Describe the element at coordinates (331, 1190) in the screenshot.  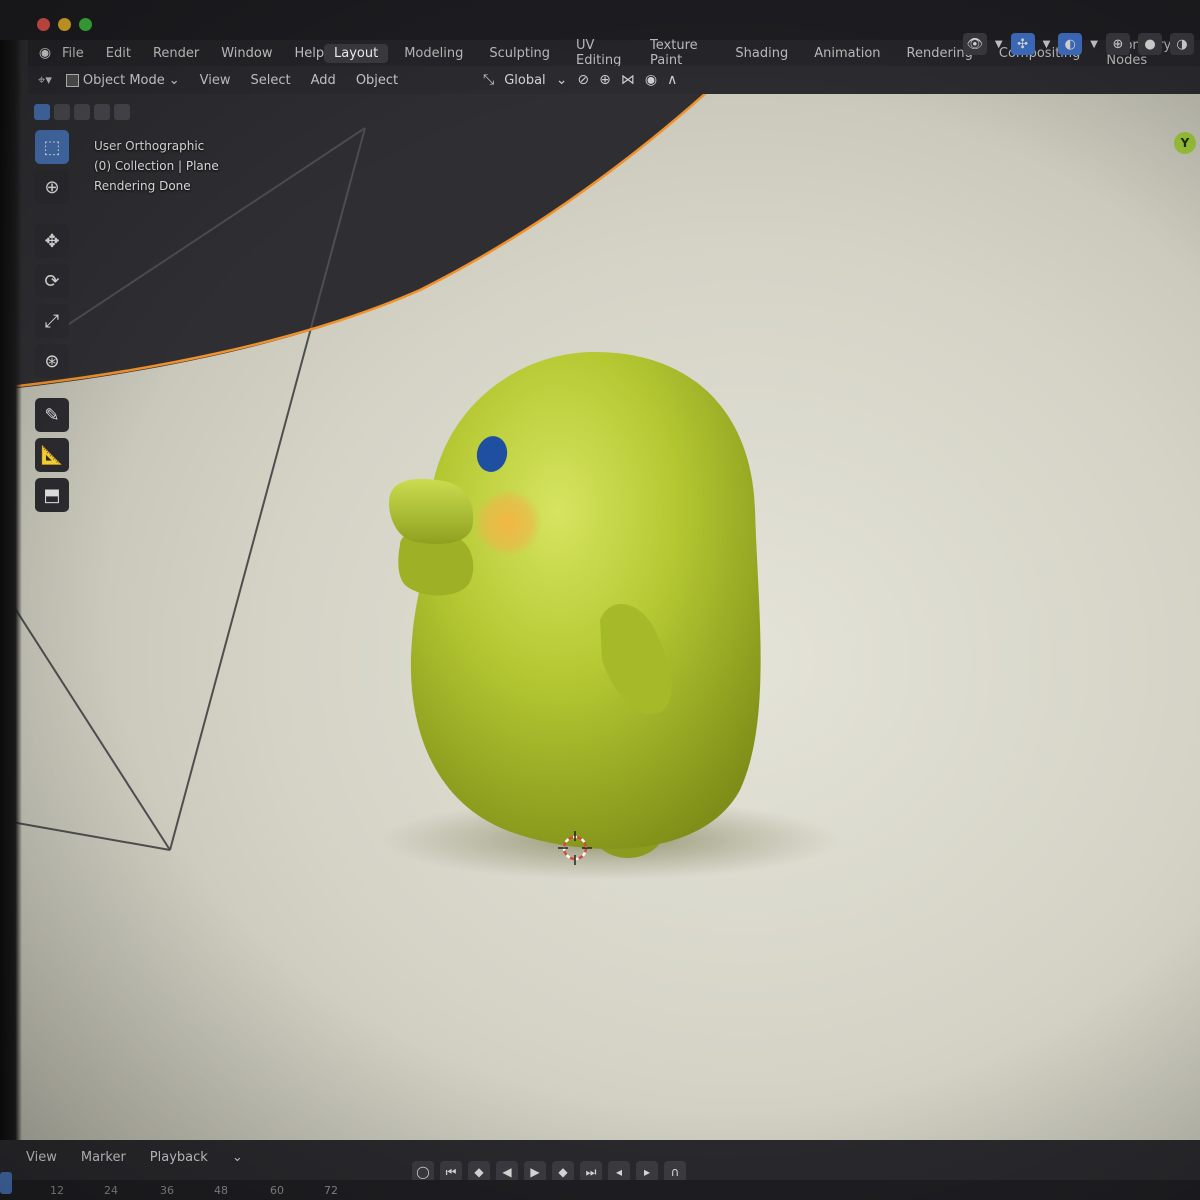
I see `frame-tick: 72` at that location.